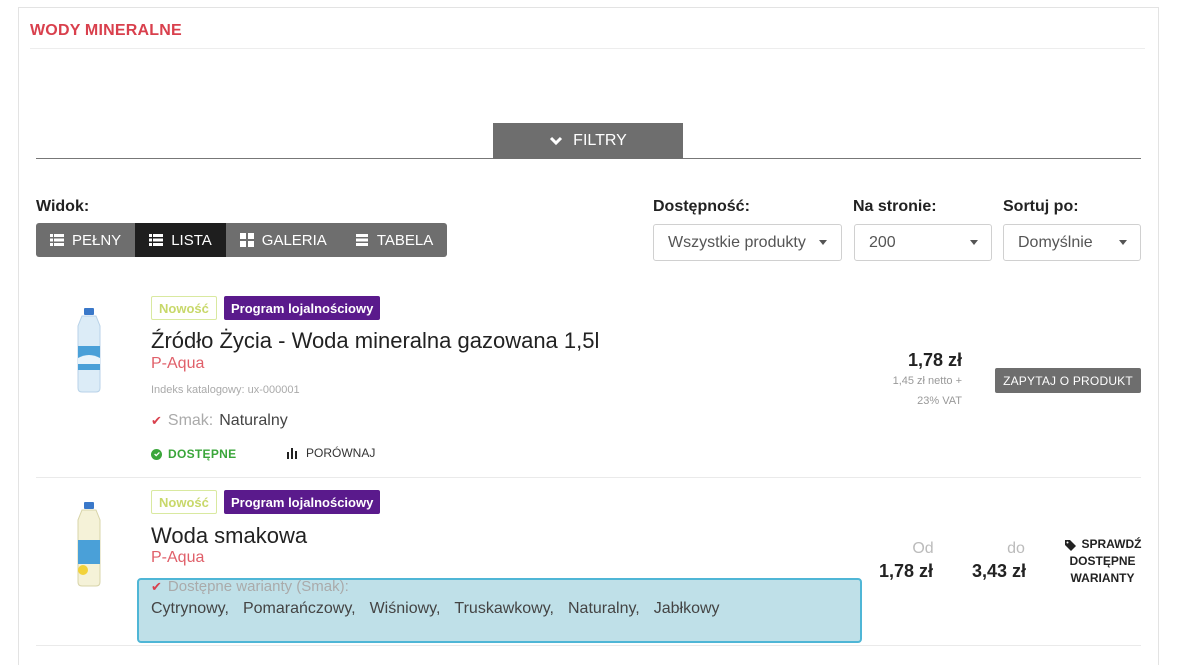 The width and height of the screenshot is (1200, 665). What do you see at coordinates (1102, 578) in the screenshot?
I see `check-variants-line3: WARIANTY` at bounding box center [1102, 578].